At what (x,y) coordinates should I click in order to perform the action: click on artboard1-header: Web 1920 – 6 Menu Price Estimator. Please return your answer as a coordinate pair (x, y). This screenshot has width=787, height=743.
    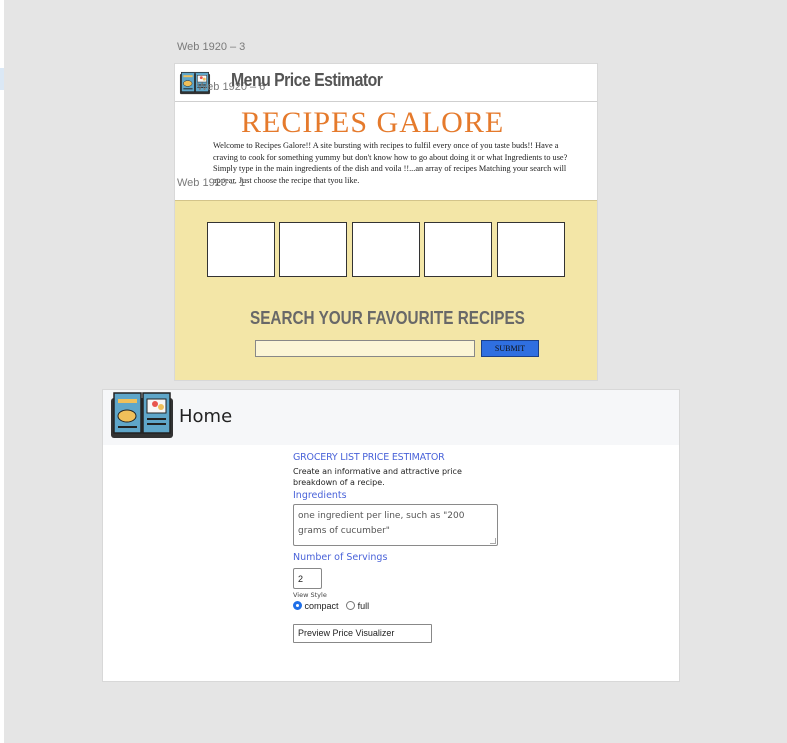
    Looking at the image, I should click on (386, 83).